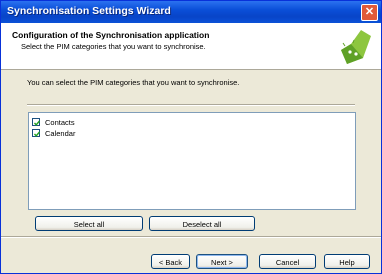 The image size is (382, 274). Describe the element at coordinates (202, 223) in the screenshot. I see `deselect-all-button: Deselect all` at that location.